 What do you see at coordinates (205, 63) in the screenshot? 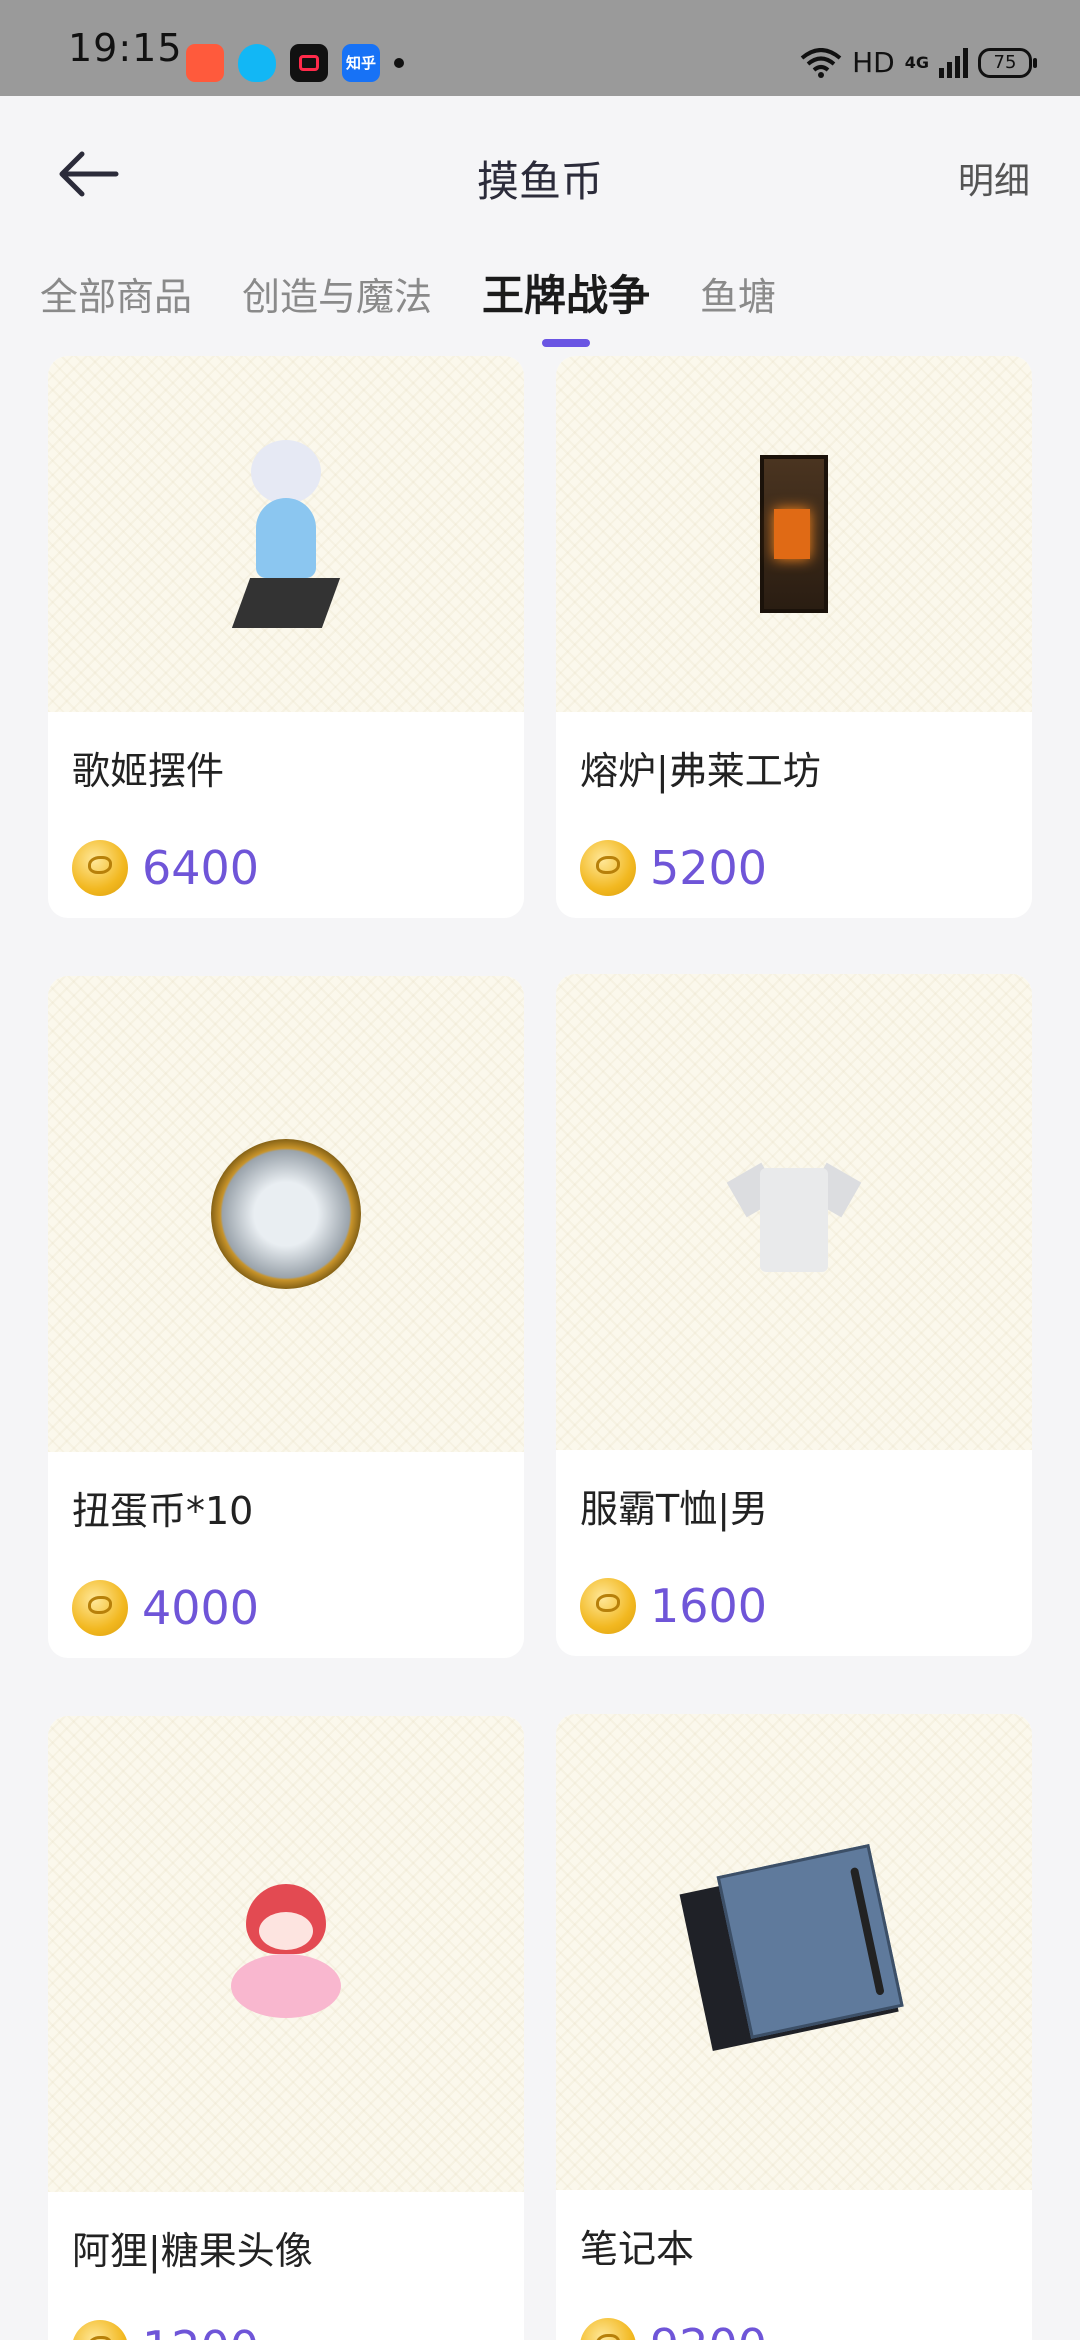
I see `kuaishou-icon` at bounding box center [205, 63].